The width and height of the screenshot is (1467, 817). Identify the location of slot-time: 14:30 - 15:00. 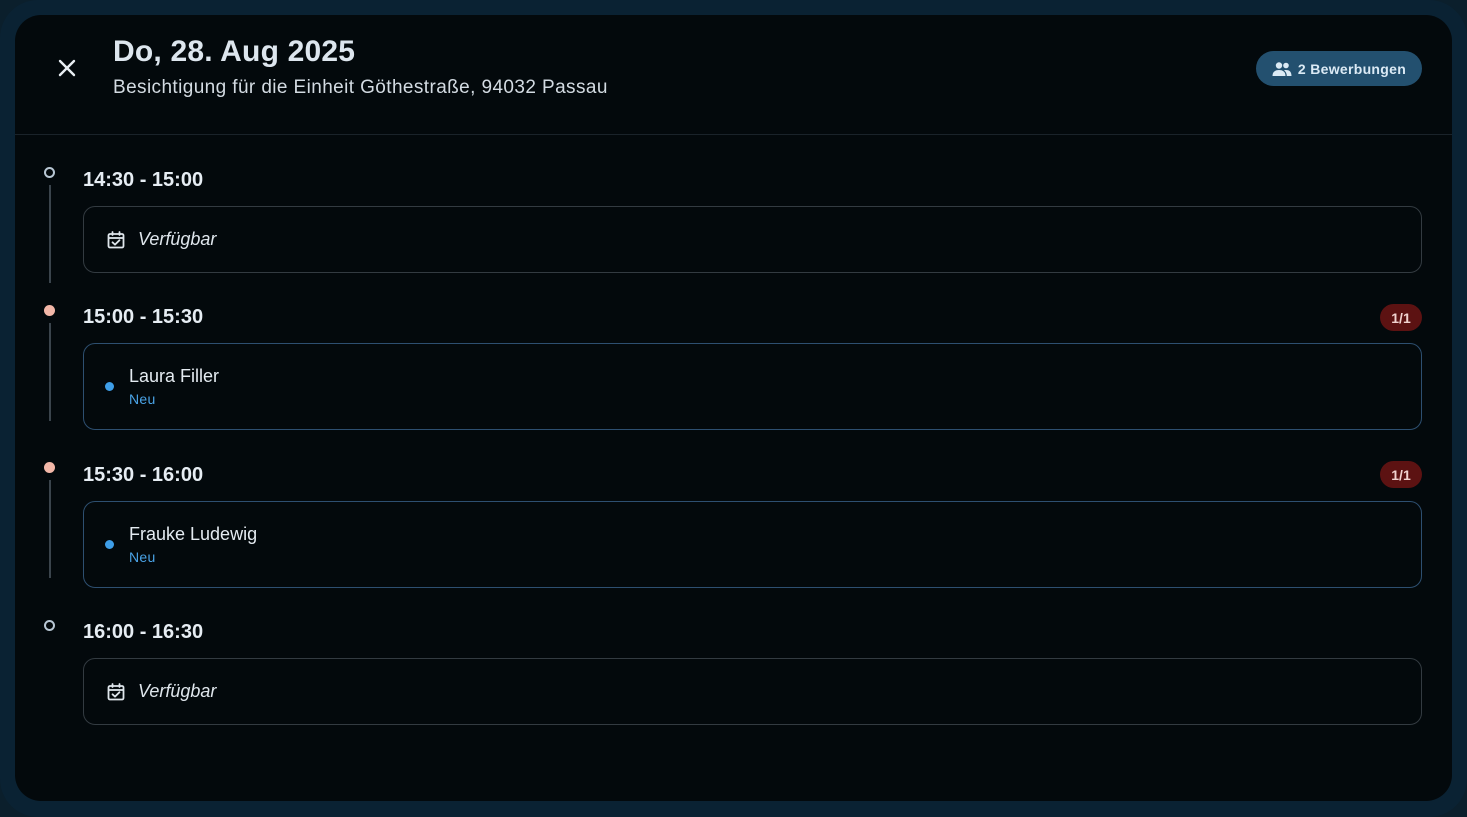
(143, 180).